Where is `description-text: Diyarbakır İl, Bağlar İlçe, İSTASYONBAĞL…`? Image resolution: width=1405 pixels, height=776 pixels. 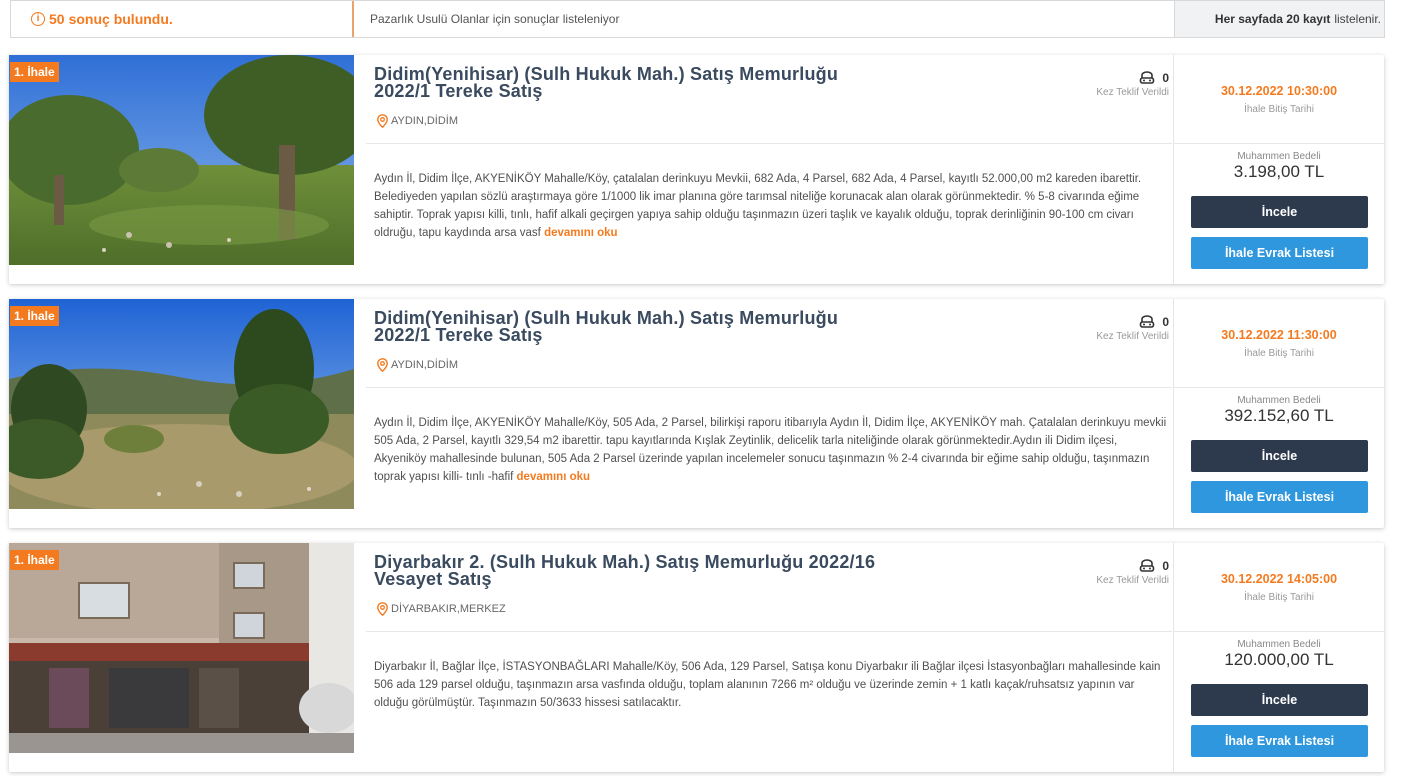
description-text: Diyarbakır İl, Bağlar İlçe, İSTASYONBAĞL… is located at coordinates (767, 685).